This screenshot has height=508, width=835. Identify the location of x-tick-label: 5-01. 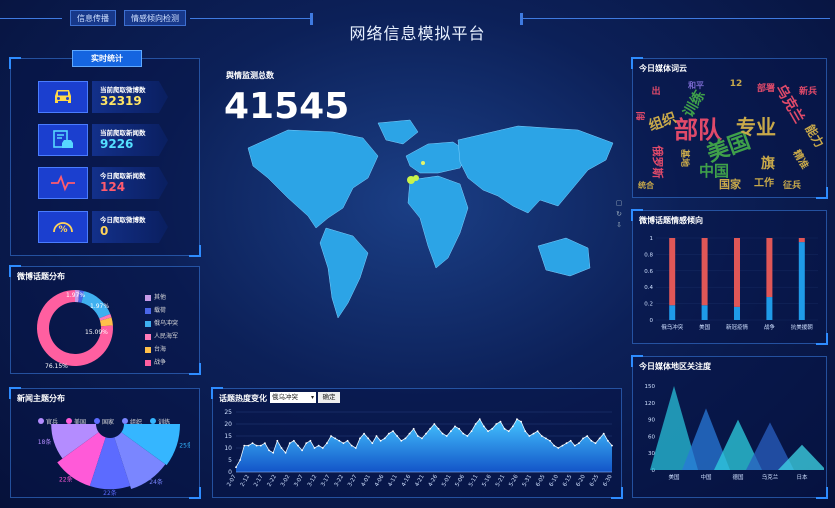
(446, 481).